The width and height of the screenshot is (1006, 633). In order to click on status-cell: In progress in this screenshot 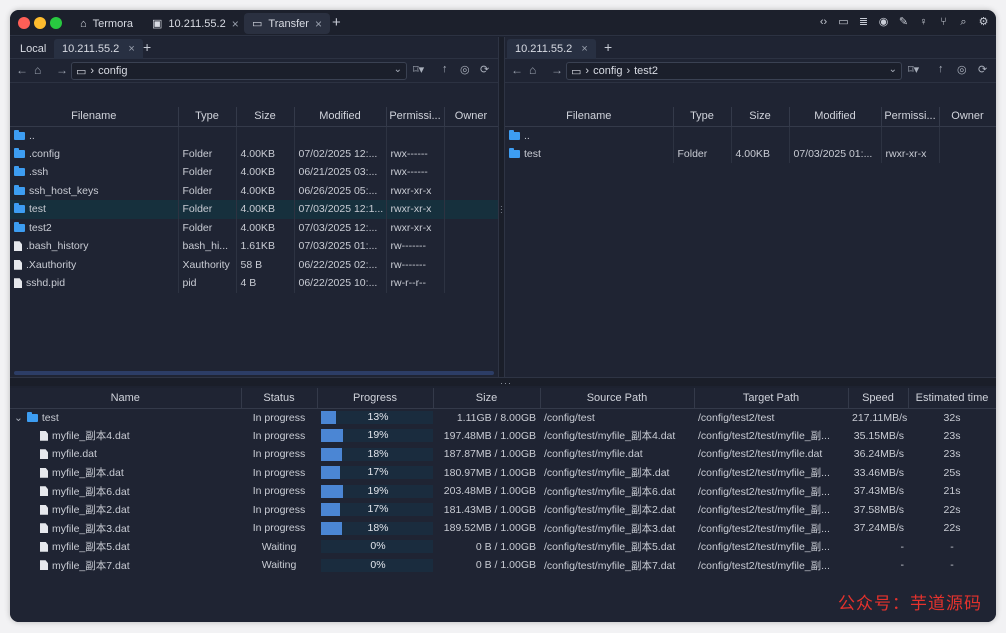, I will do `click(279, 528)`.